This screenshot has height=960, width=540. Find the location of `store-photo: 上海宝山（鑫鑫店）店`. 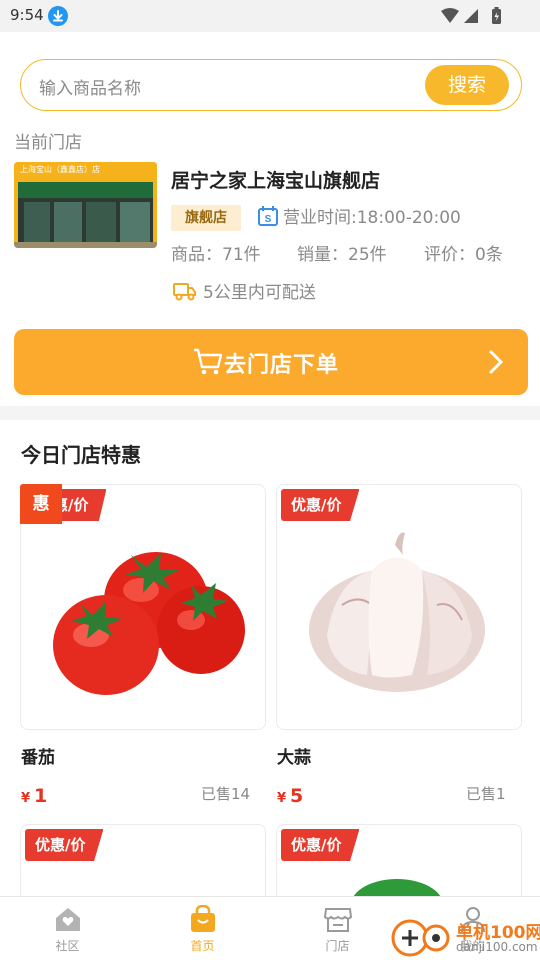

store-photo: 上海宝山（鑫鑫店）店 is located at coordinates (85, 205).